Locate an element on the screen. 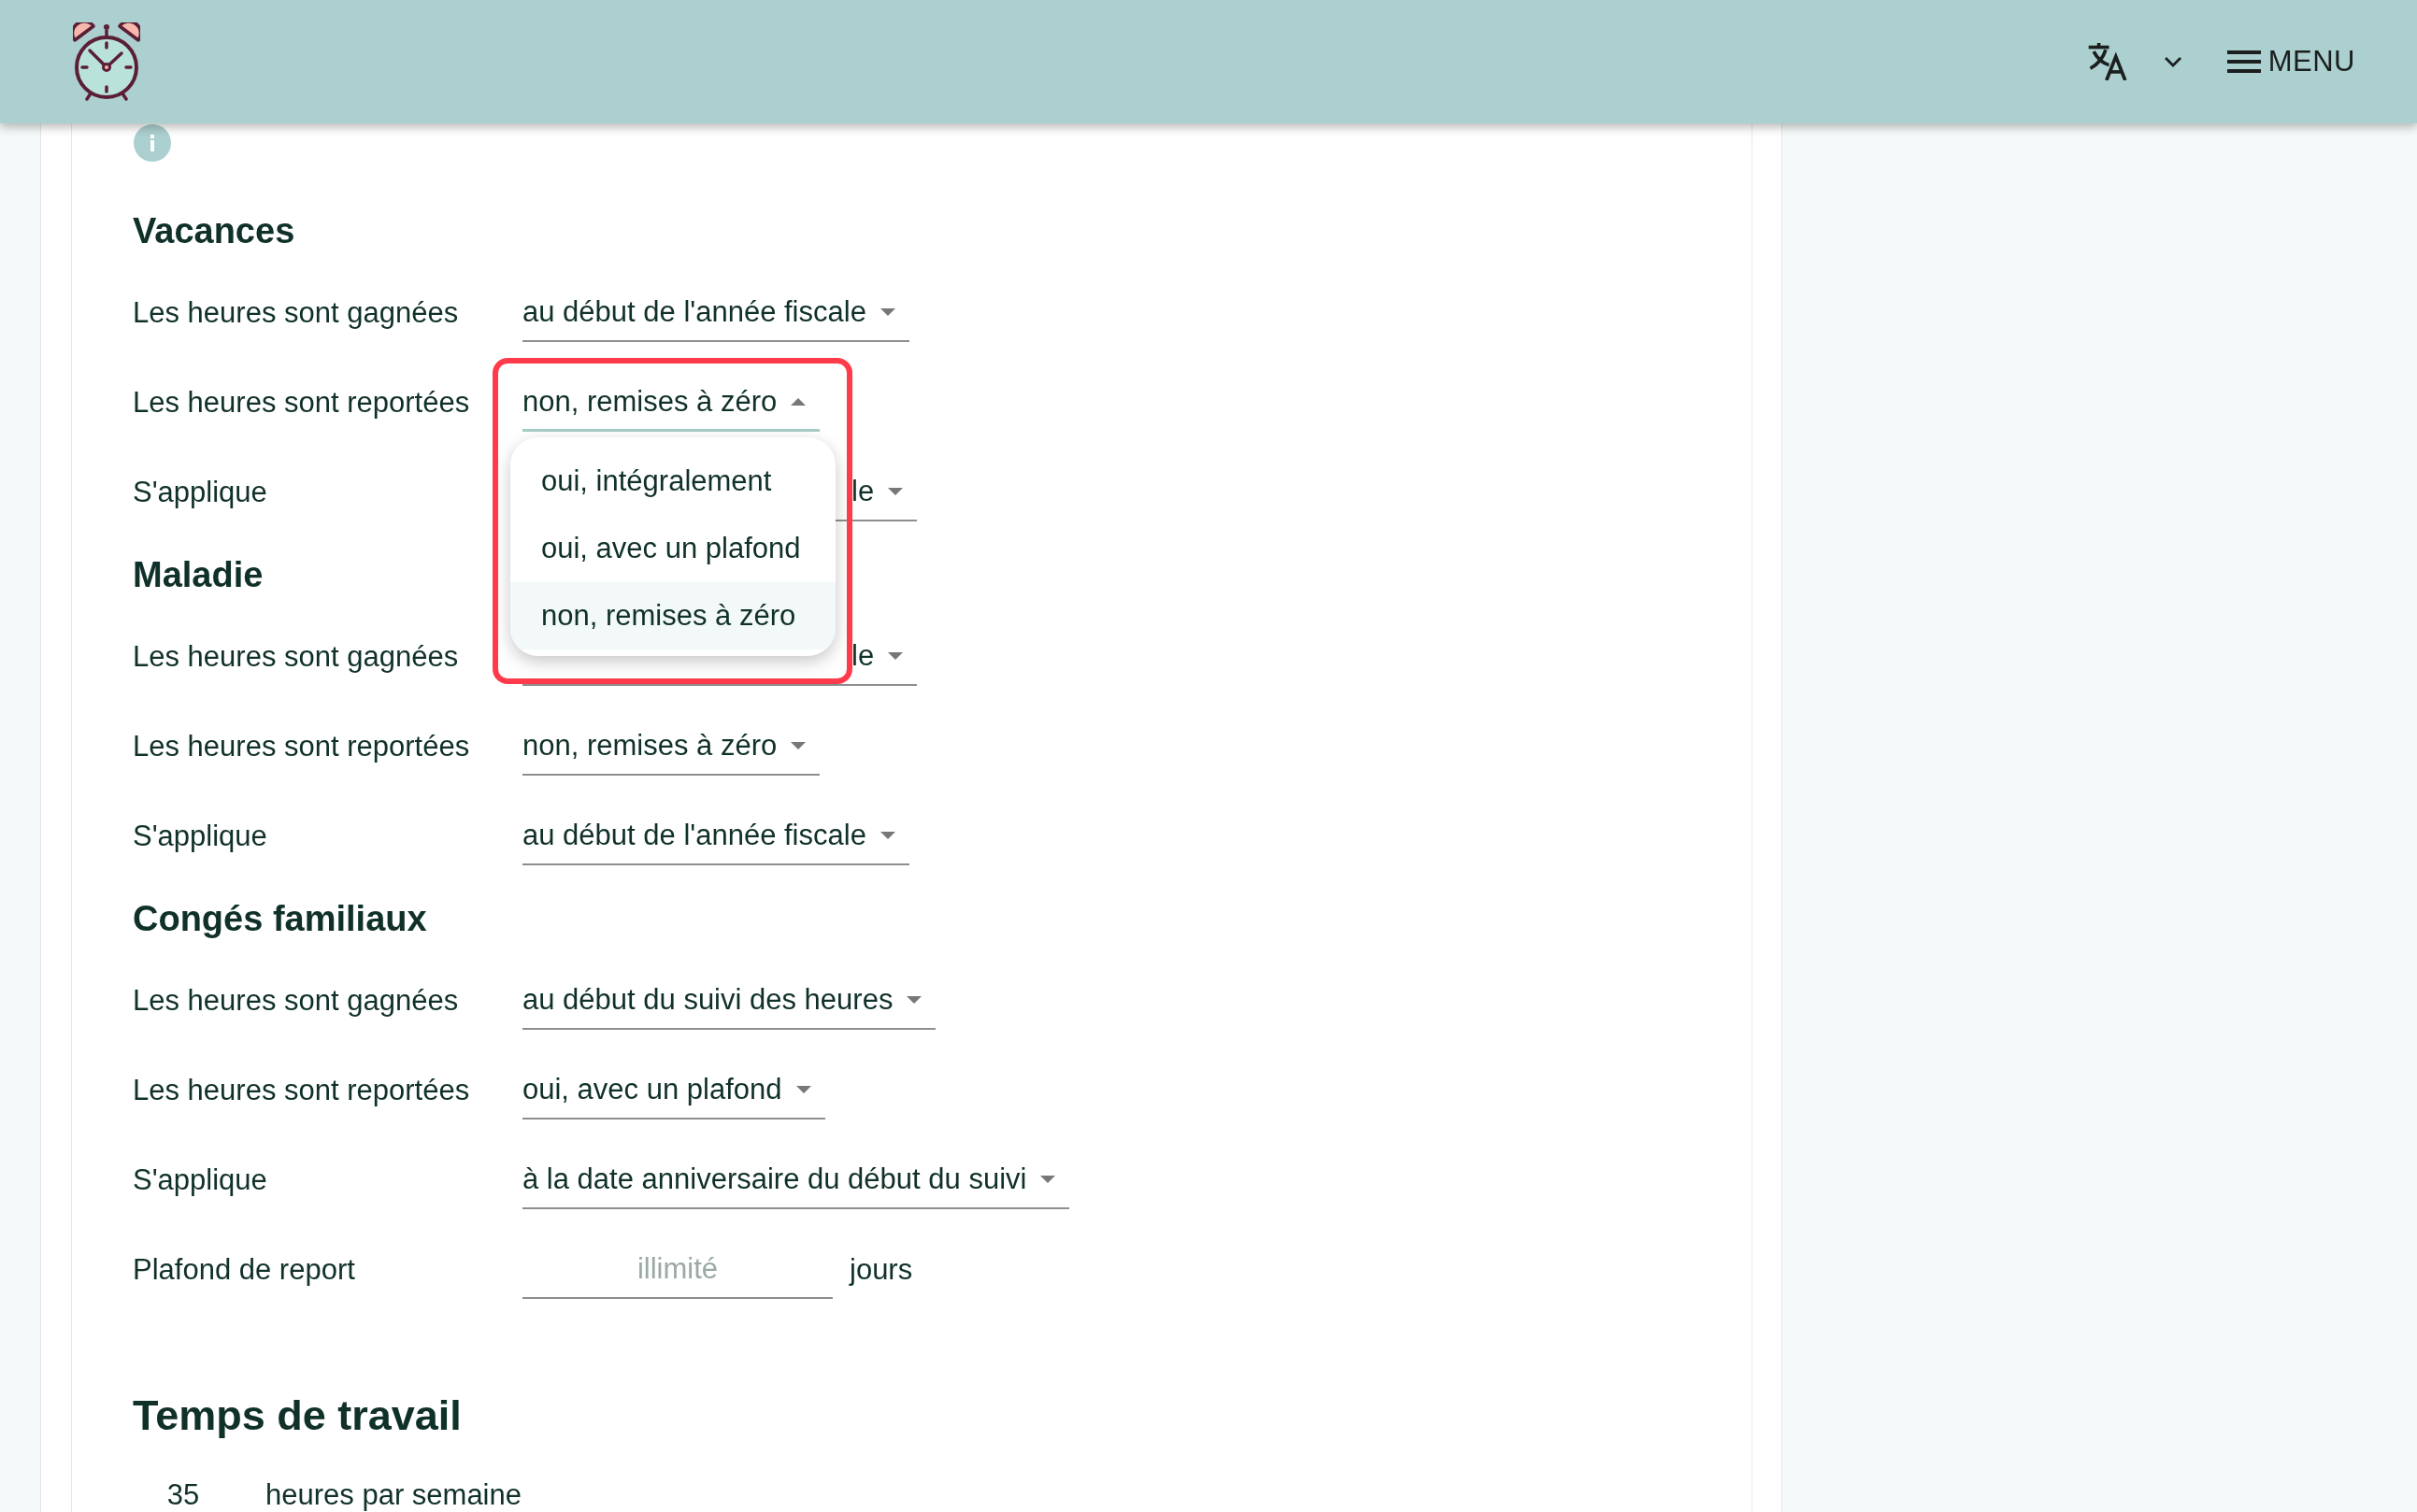 Image resolution: width=2417 pixels, height=1512 pixels. number-input: illimité is located at coordinates (677, 1270).